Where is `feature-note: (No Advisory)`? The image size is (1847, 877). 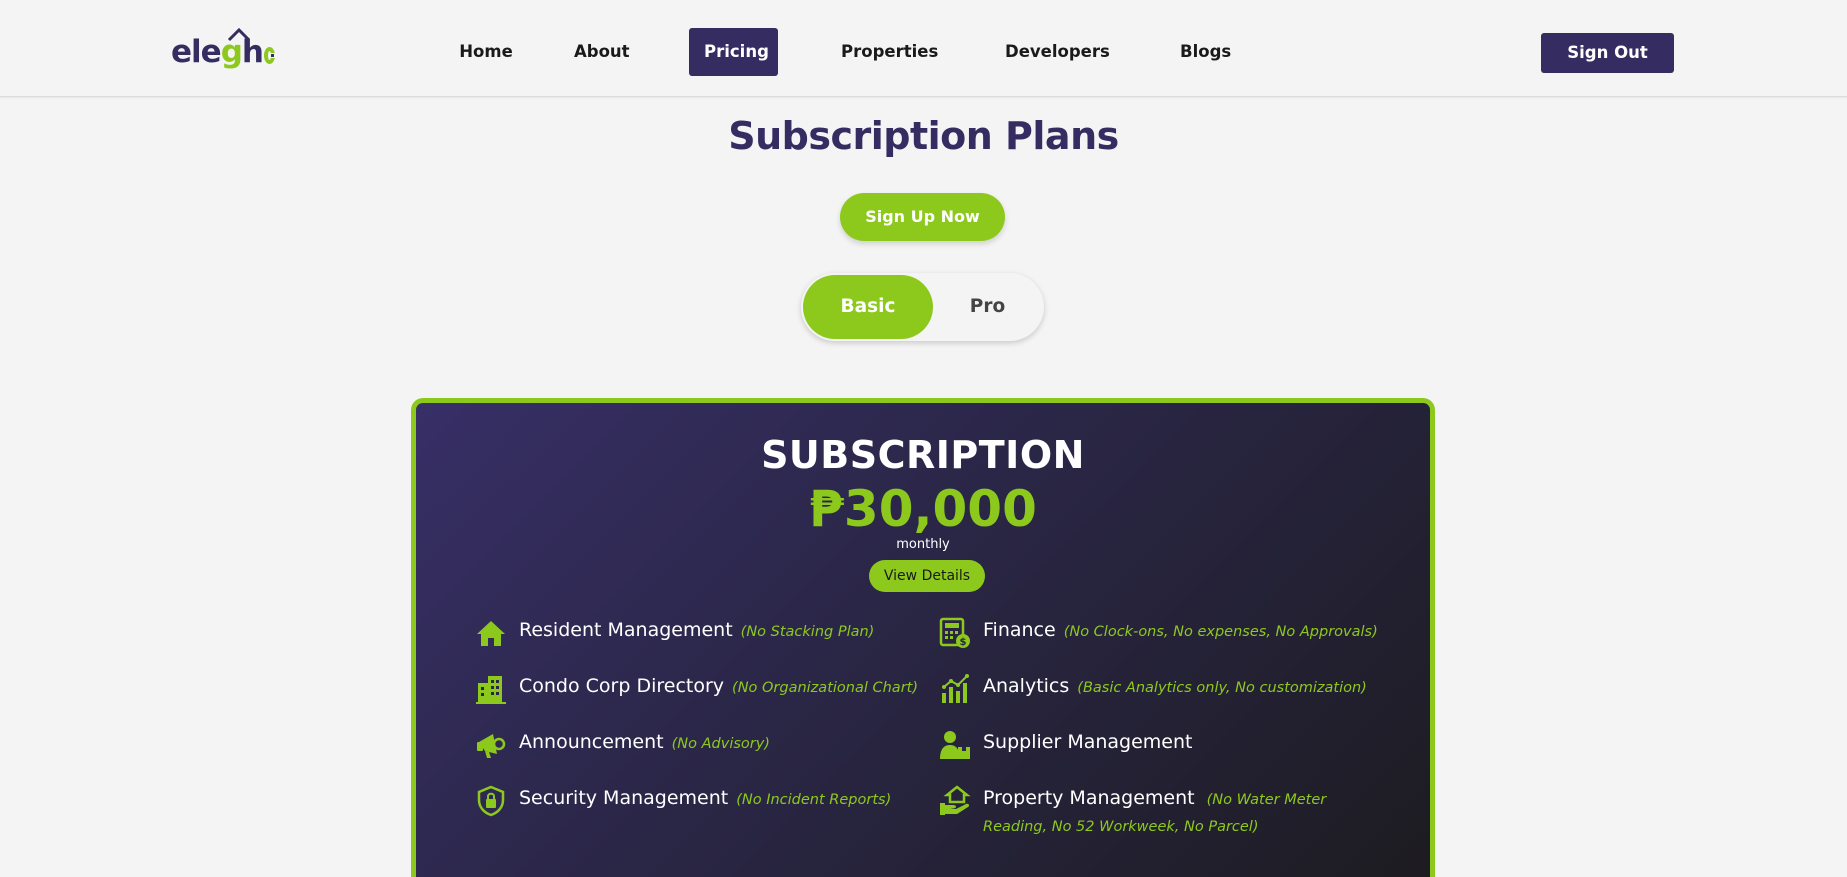 feature-note: (No Advisory) is located at coordinates (720, 744).